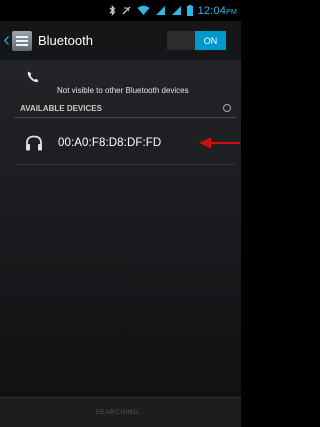 The image size is (320, 427). What do you see at coordinates (120, 109) in the screenshot?
I see `available-devices-header: AVAILABLE DEVICES` at bounding box center [120, 109].